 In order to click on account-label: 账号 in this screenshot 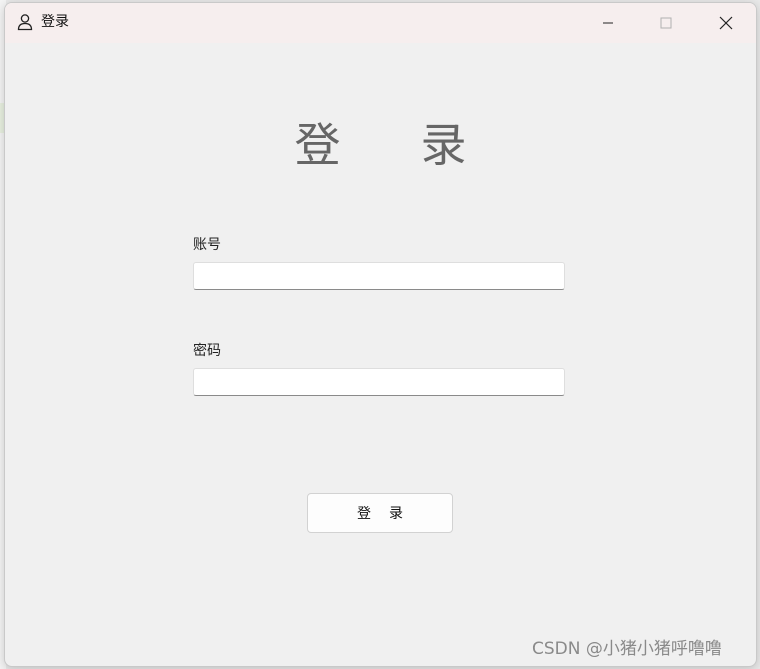, I will do `click(207, 245)`.